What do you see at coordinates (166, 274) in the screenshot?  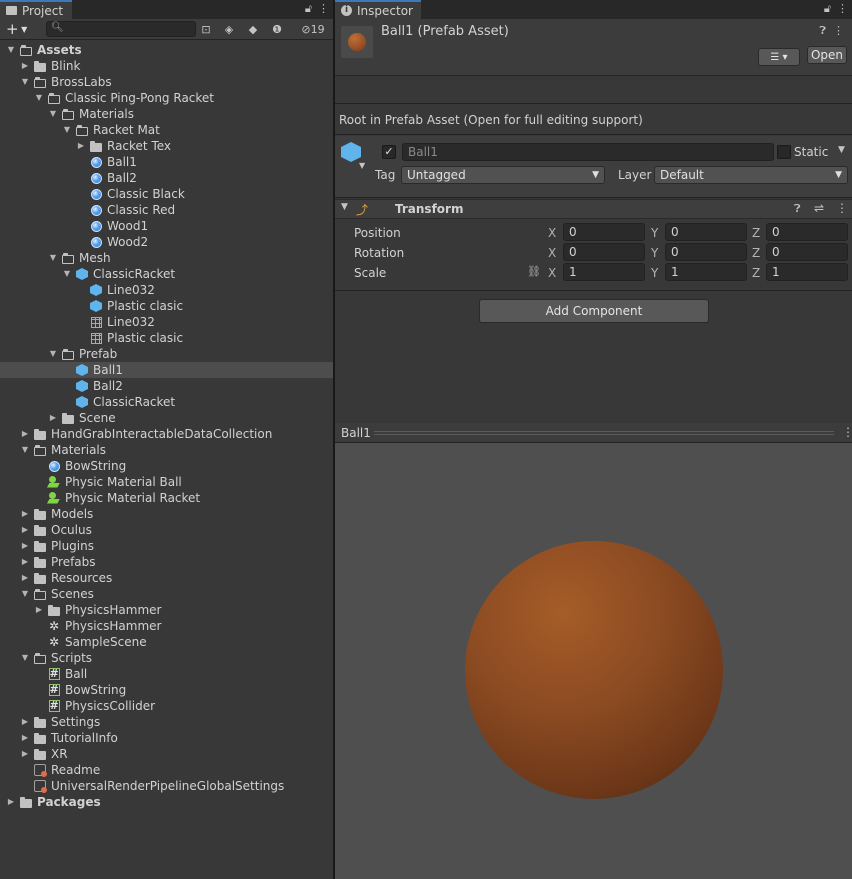 I see `tree-item: ▼ ClassicRacket` at bounding box center [166, 274].